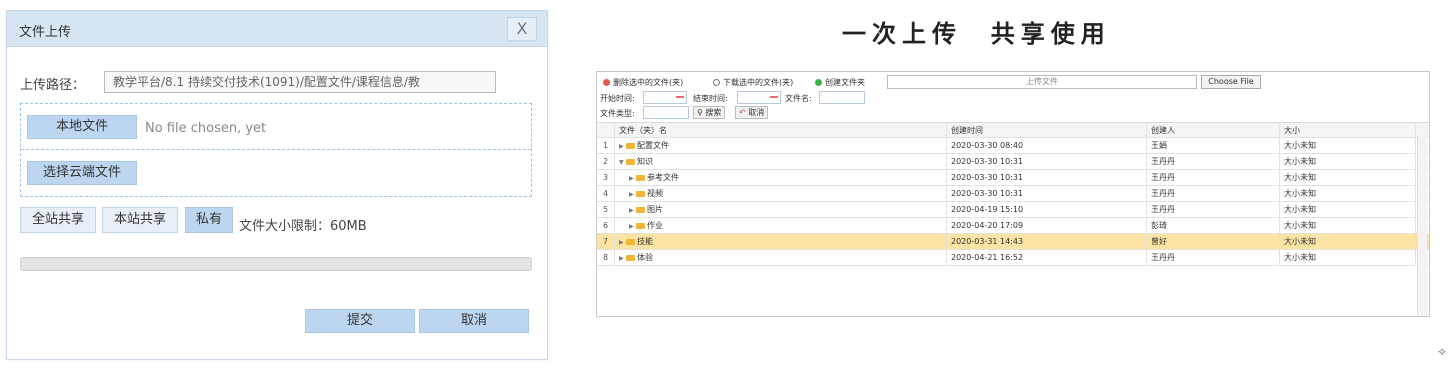  What do you see at coordinates (665, 97) in the screenshot?
I see `start-time-input` at bounding box center [665, 97].